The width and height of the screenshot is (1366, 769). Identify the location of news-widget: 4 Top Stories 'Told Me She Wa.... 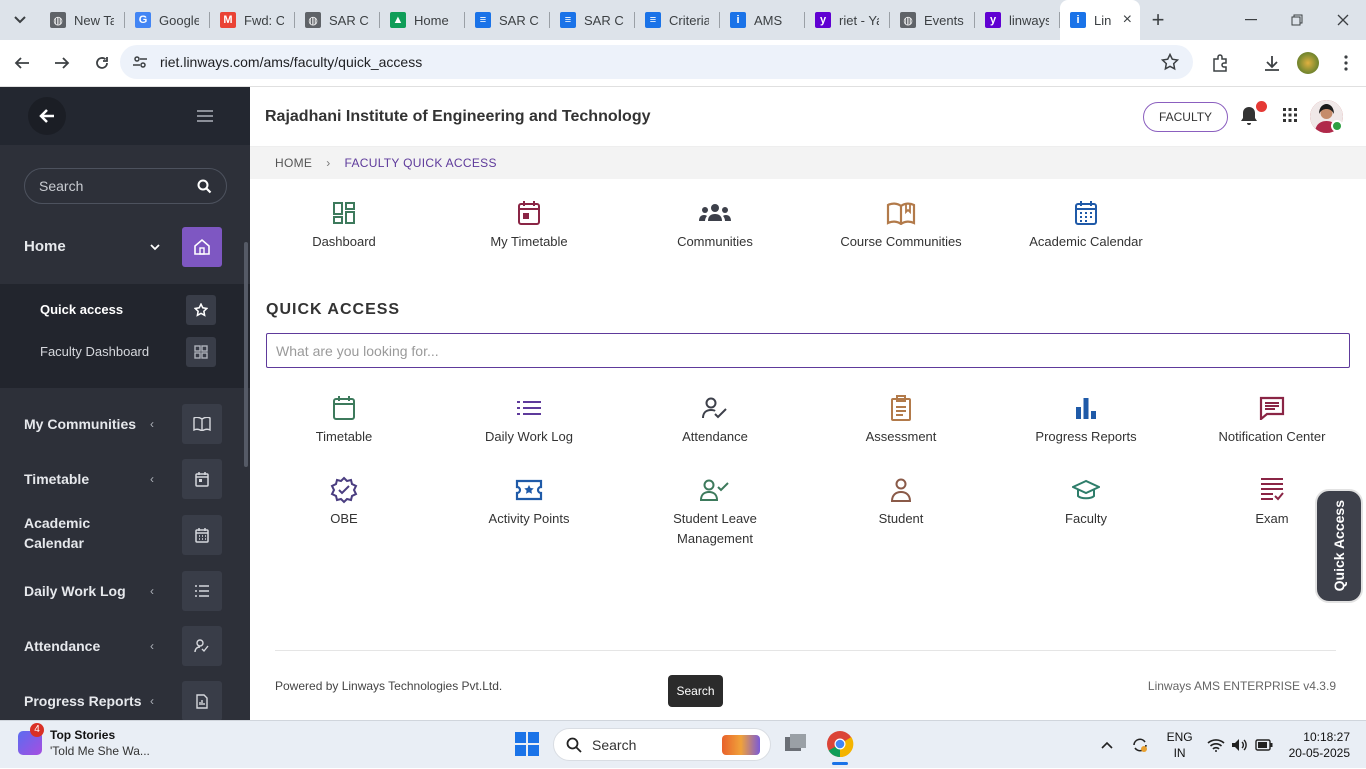
(84, 741).